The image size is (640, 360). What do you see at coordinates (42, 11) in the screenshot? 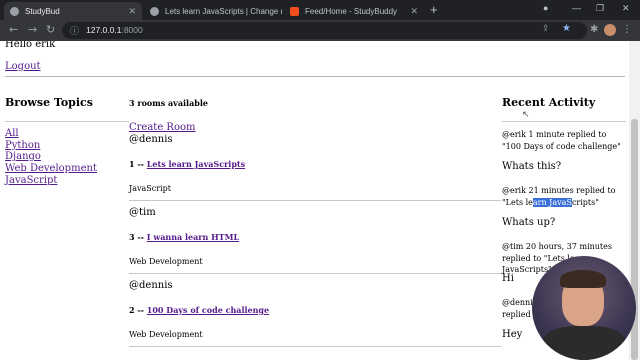
I see `tab-title: StudyBud` at bounding box center [42, 11].